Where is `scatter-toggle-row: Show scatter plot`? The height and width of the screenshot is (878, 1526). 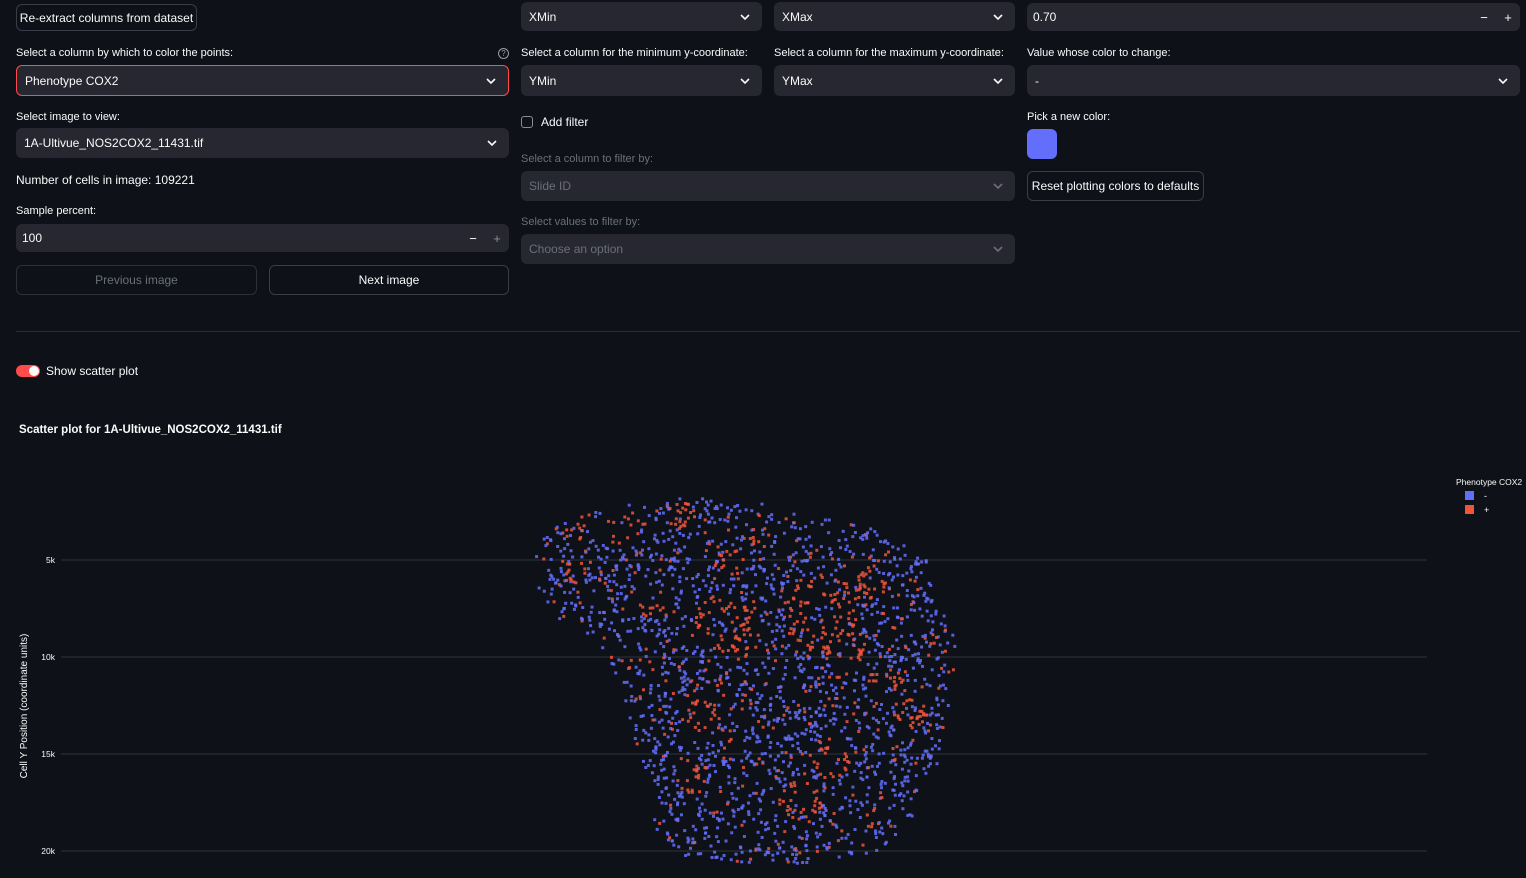 scatter-toggle-row: Show scatter plot is located at coordinates (77, 371).